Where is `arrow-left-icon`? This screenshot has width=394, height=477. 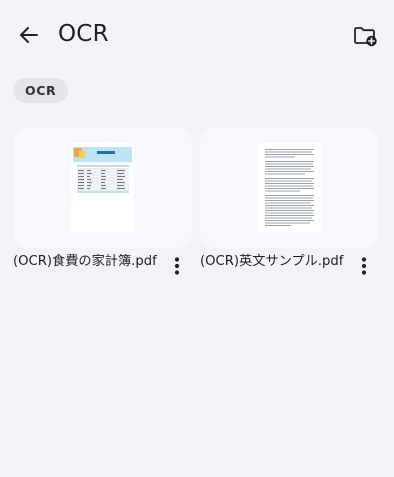
arrow-left-icon is located at coordinates (29, 35).